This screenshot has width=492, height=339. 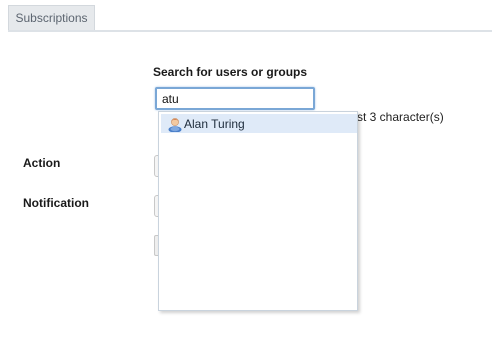 I want to click on tab-bar: Subscriptions, so click(x=250, y=16).